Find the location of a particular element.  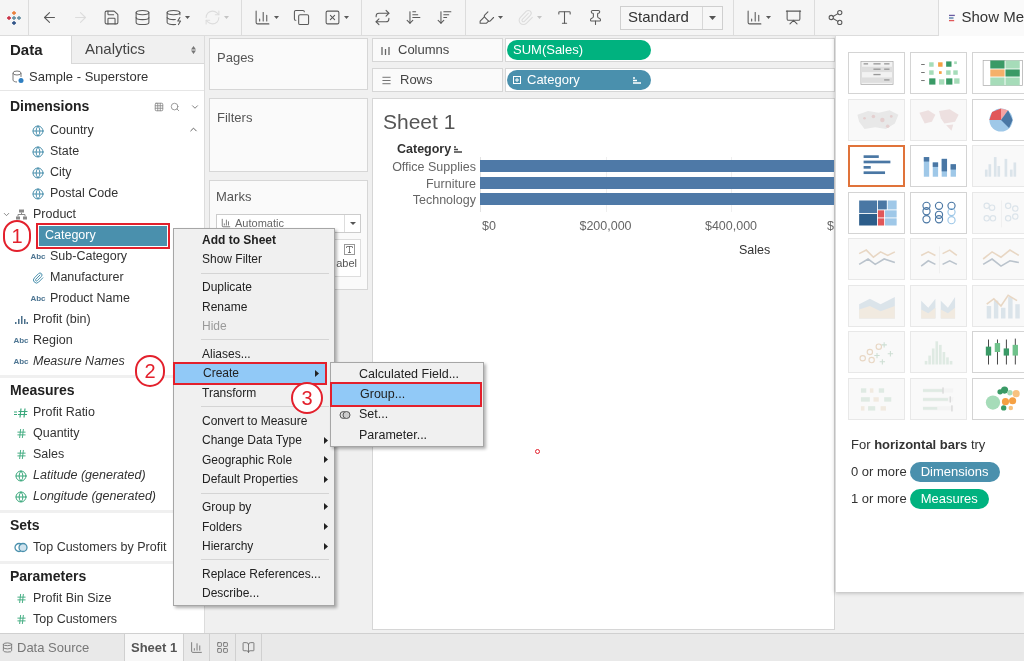

menu-item: Rename is located at coordinates (214, 306).